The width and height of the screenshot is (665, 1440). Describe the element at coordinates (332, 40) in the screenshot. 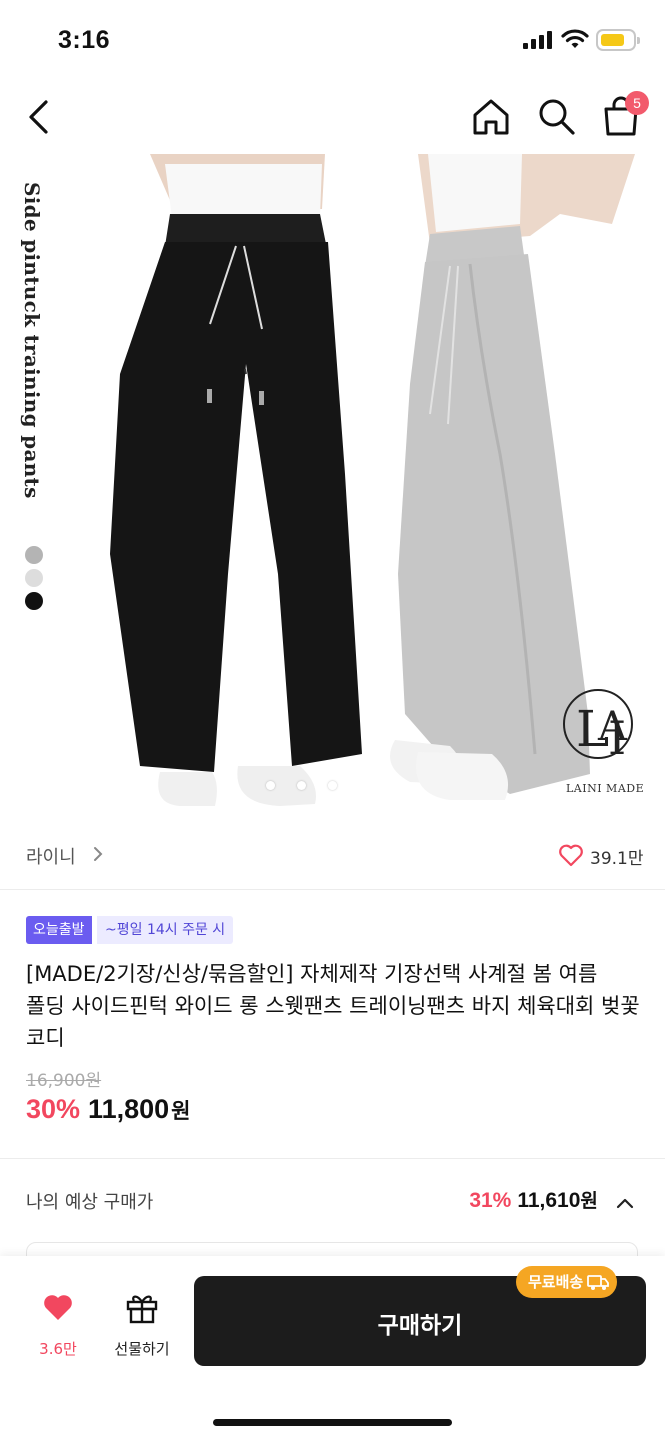

I see `status-bar: 3:16` at that location.